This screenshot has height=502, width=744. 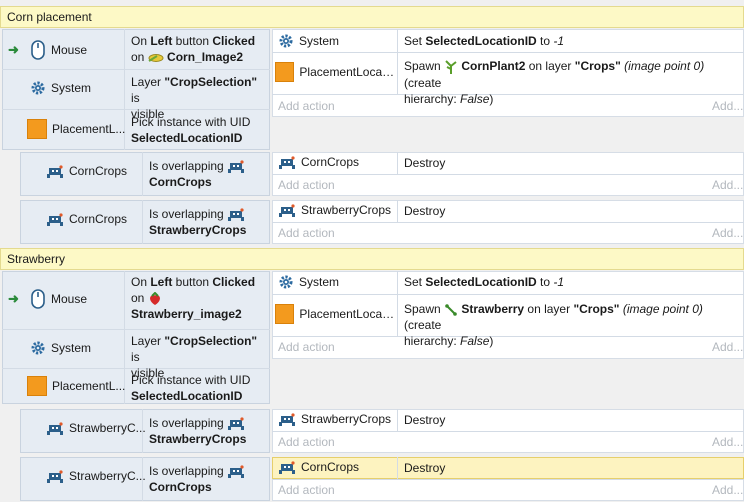 I want to click on group-header-strawberry: Strawberry, so click(x=372, y=259).